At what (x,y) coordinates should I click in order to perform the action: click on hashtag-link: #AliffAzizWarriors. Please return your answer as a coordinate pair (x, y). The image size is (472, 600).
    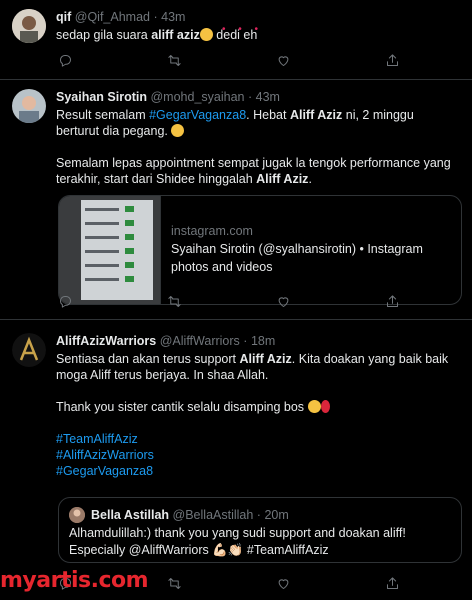
    Looking at the image, I should click on (258, 455).